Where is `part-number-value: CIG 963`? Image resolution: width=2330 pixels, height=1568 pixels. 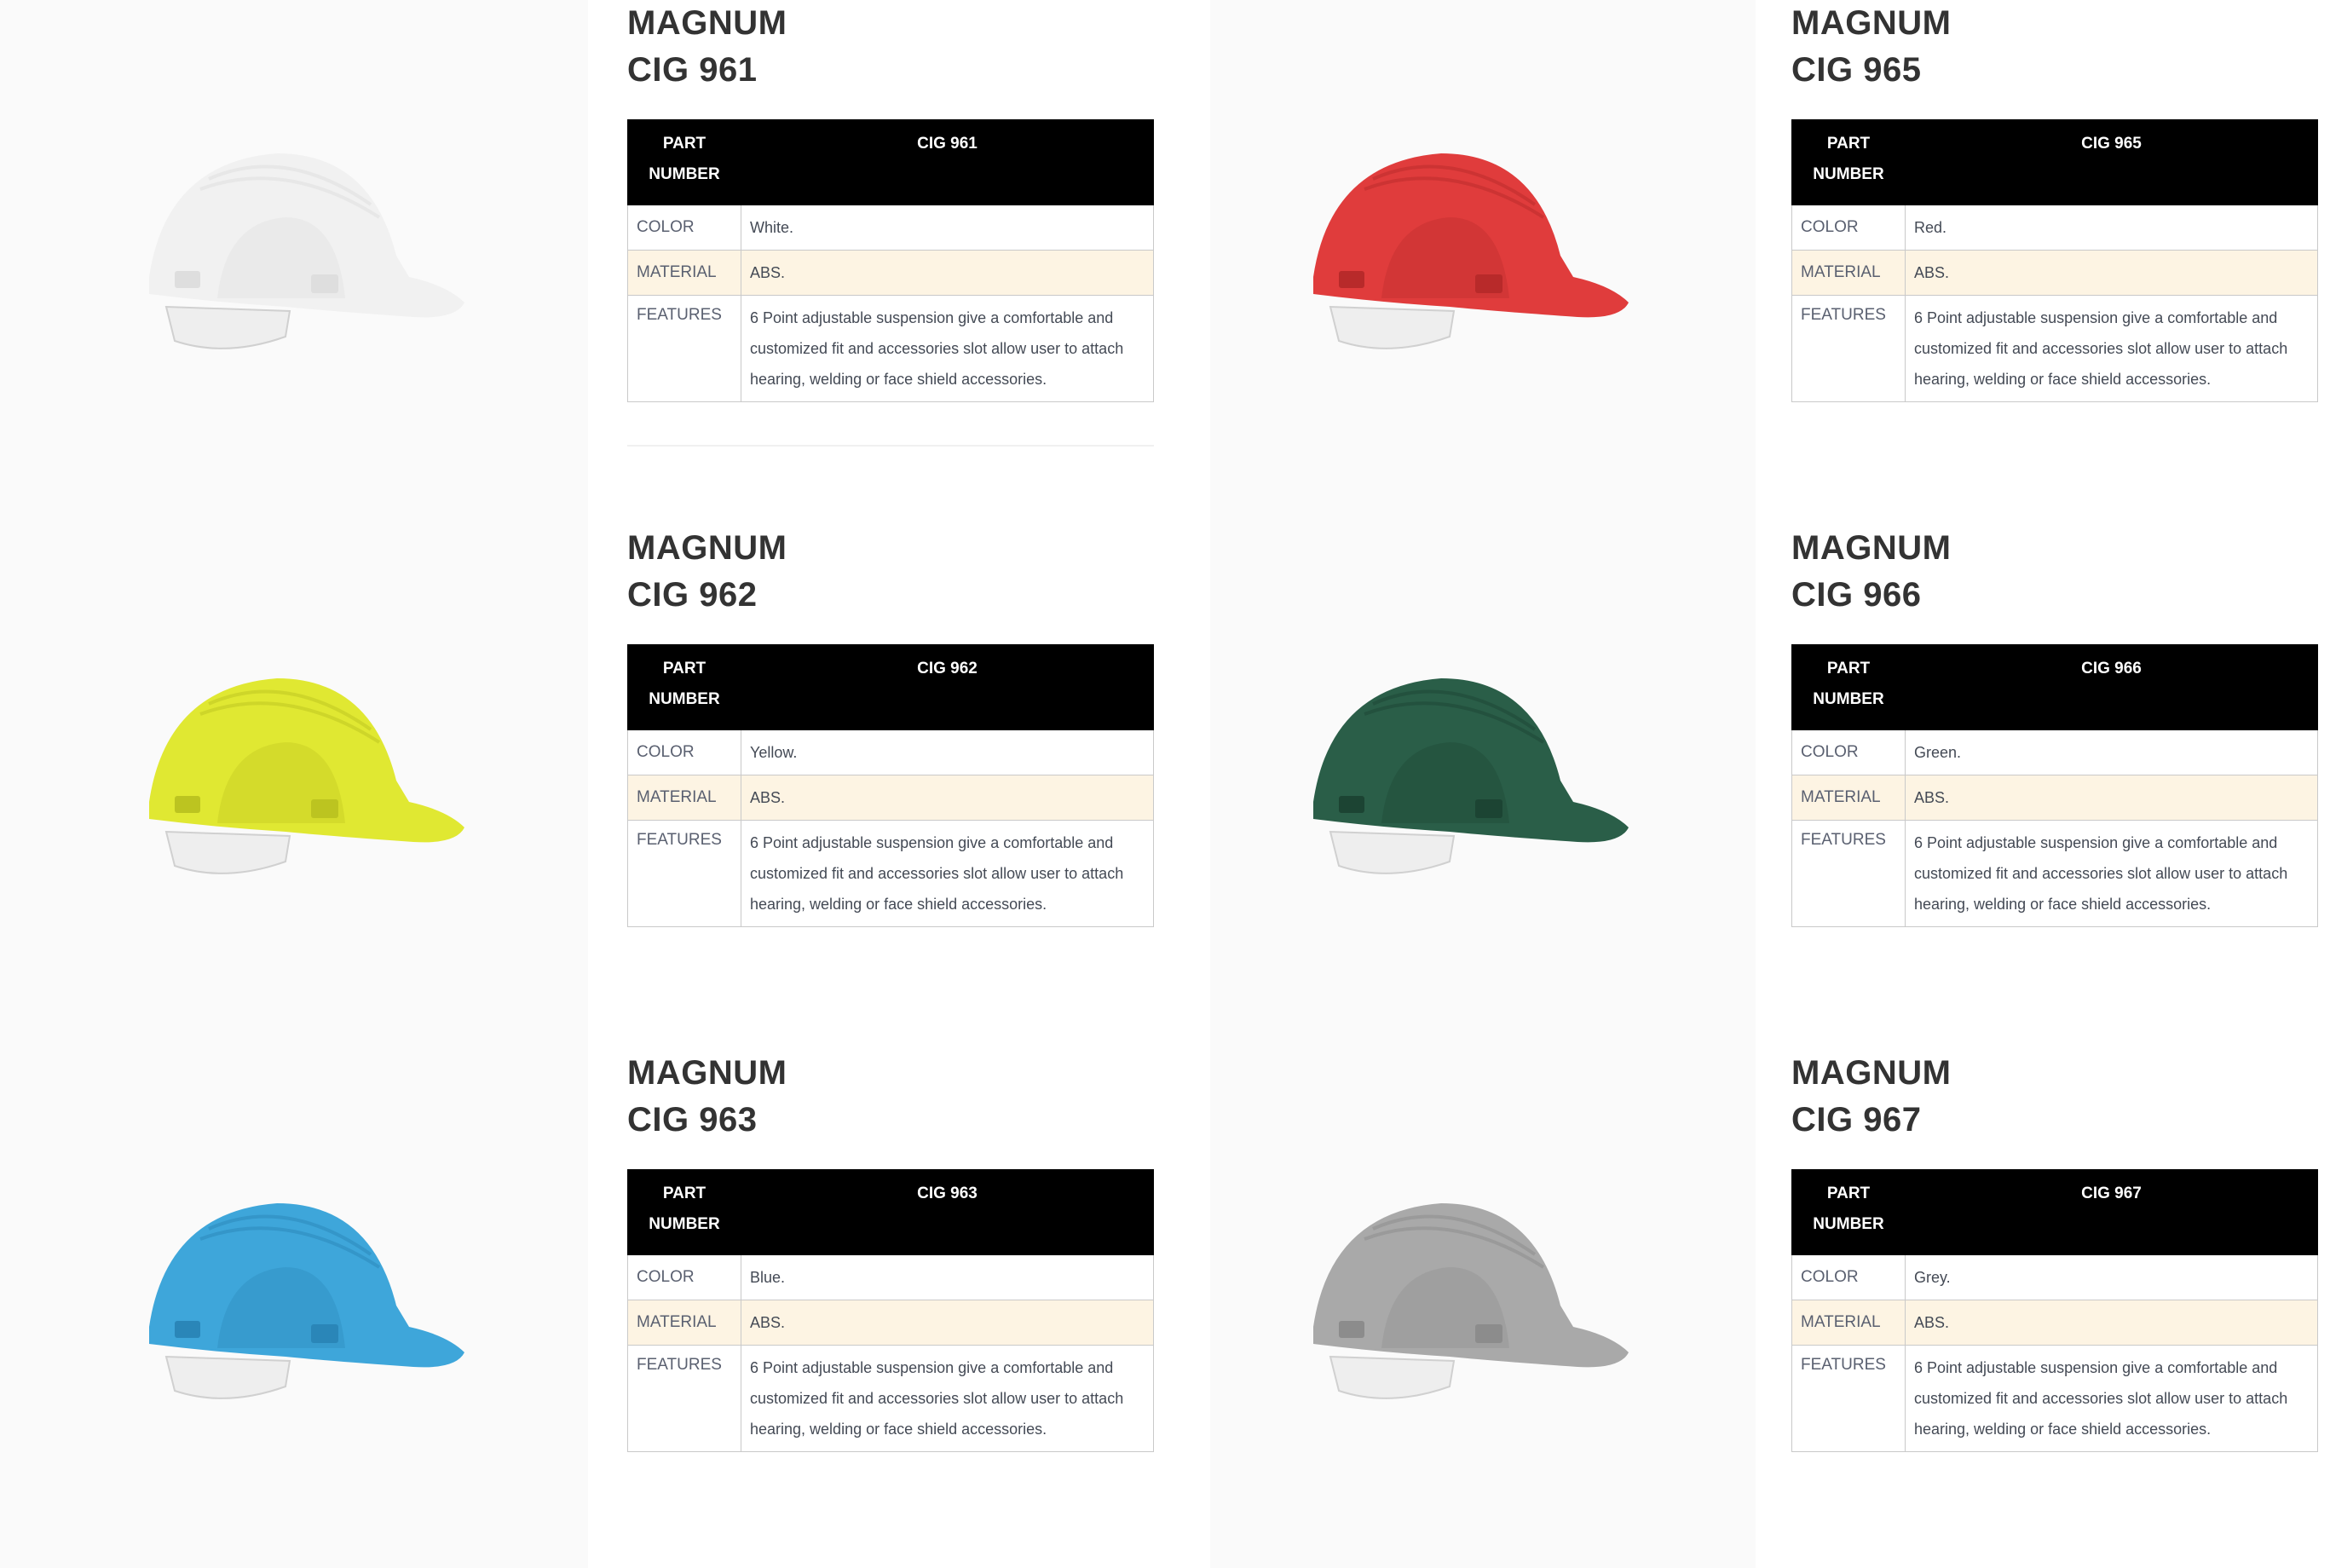 part-number-value: CIG 963 is located at coordinates (948, 1212).